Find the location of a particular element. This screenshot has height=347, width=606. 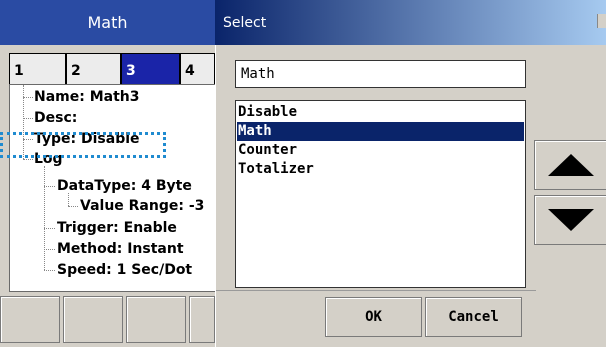

tree-item-speed: Speed: 1 Sec/Dot is located at coordinates (124, 270).